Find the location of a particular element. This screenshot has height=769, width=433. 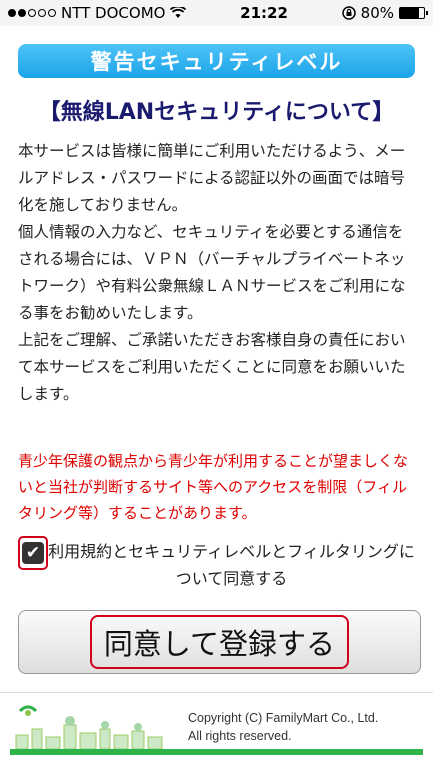

status-bar: NTT DOCOMO 21:22 80% is located at coordinates (216, 13).